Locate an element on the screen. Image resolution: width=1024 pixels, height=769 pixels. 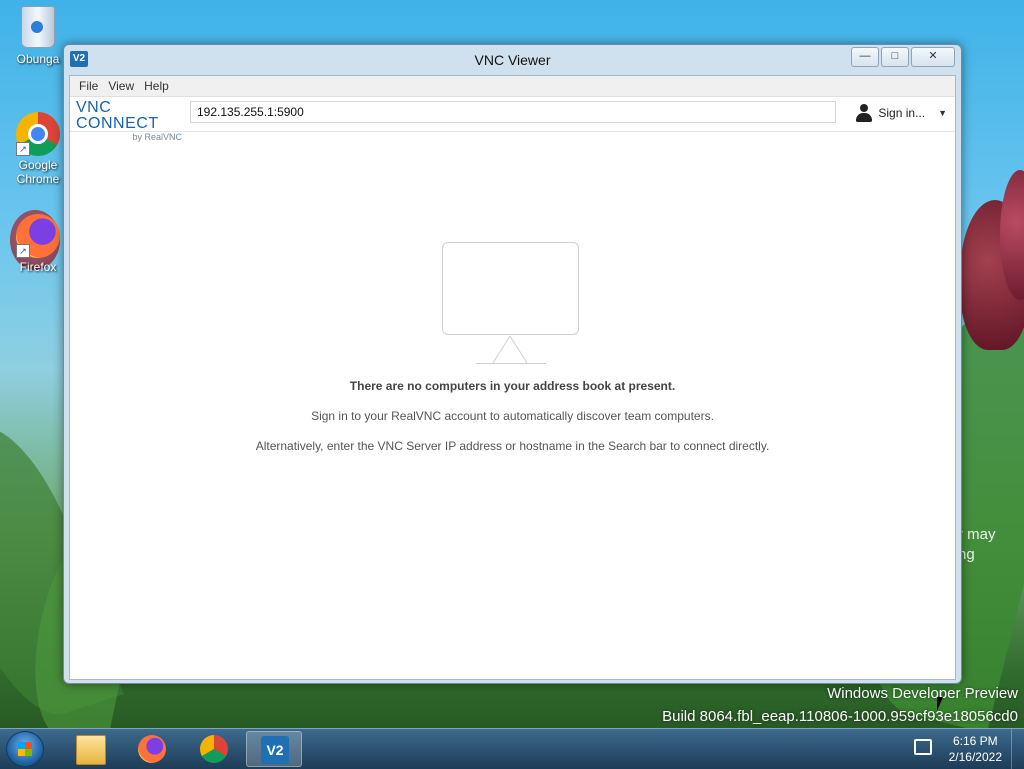
taskbar: V2 6:16 PM 2/16/2022 is located at coordinates (512, 748).